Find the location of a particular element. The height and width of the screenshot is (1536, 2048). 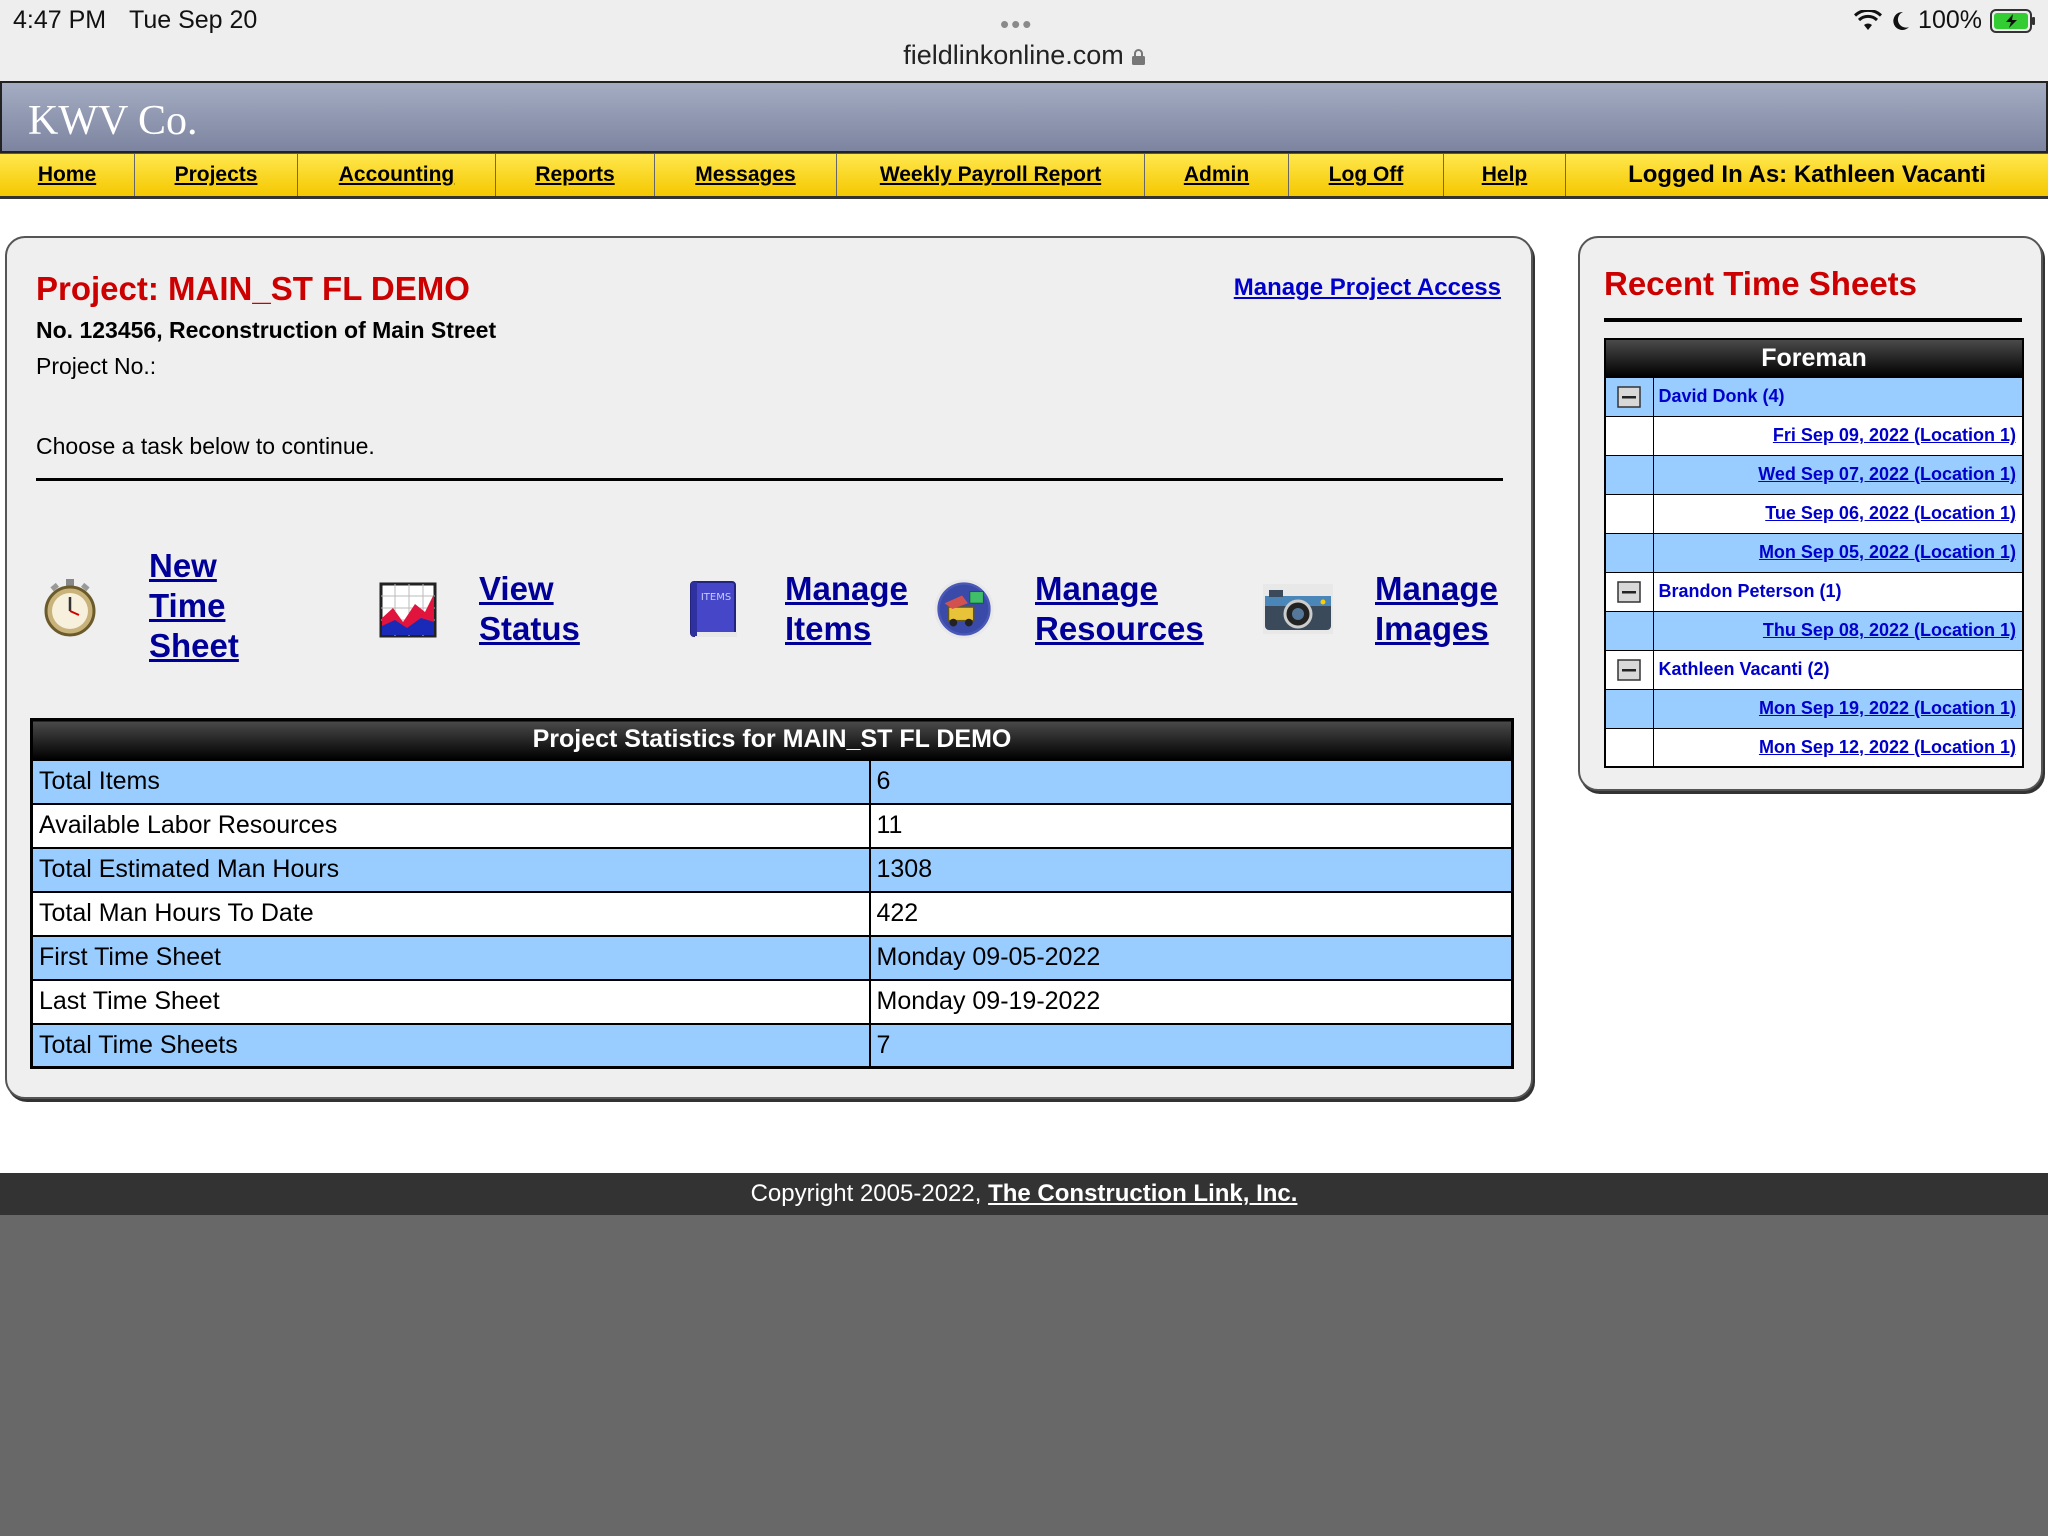

nav-accounting: Accounting is located at coordinates (397, 175).